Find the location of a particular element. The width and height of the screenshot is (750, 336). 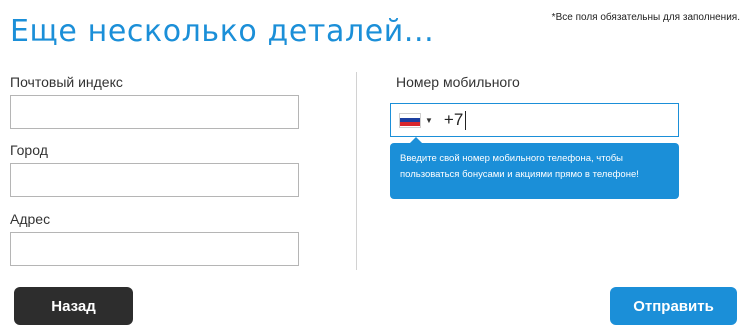

back-button: Назад is located at coordinates (73, 306).